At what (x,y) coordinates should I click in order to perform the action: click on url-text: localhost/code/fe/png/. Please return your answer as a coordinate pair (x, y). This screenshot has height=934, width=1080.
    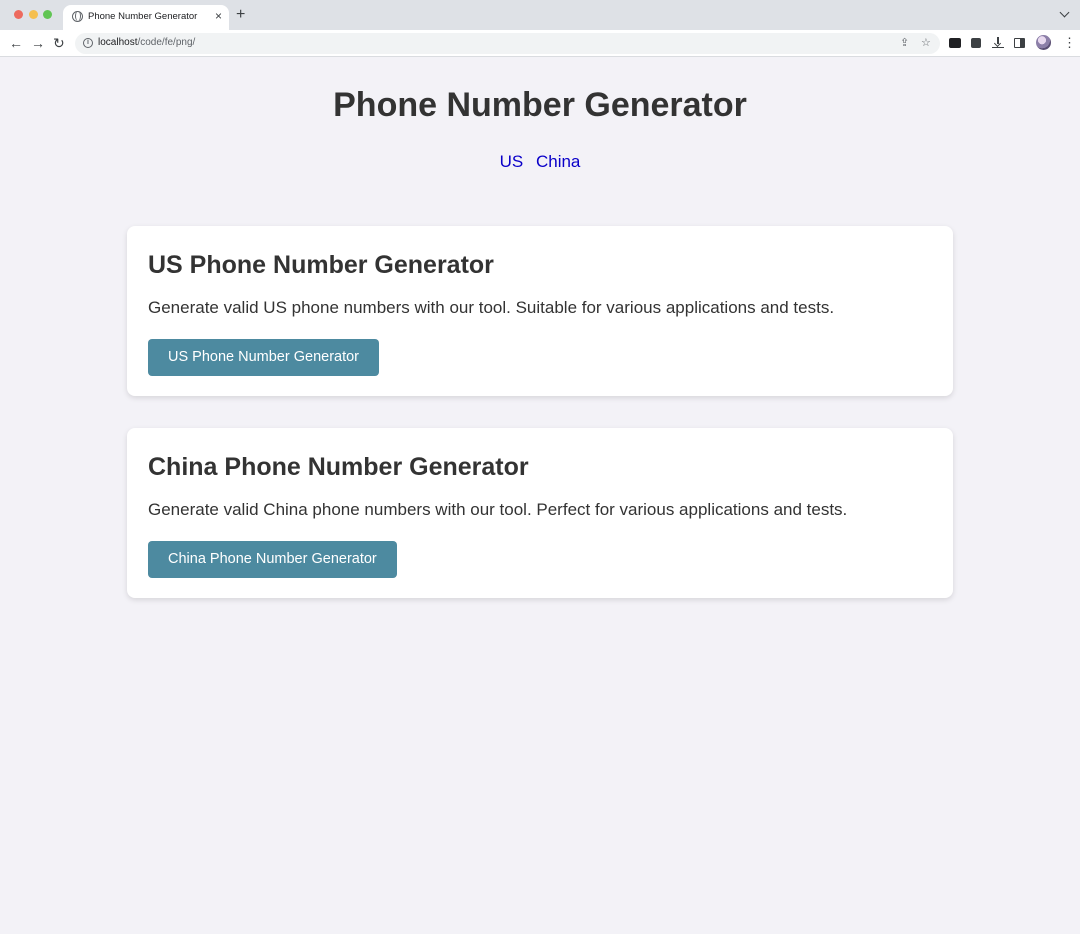
    Looking at the image, I should click on (146, 42).